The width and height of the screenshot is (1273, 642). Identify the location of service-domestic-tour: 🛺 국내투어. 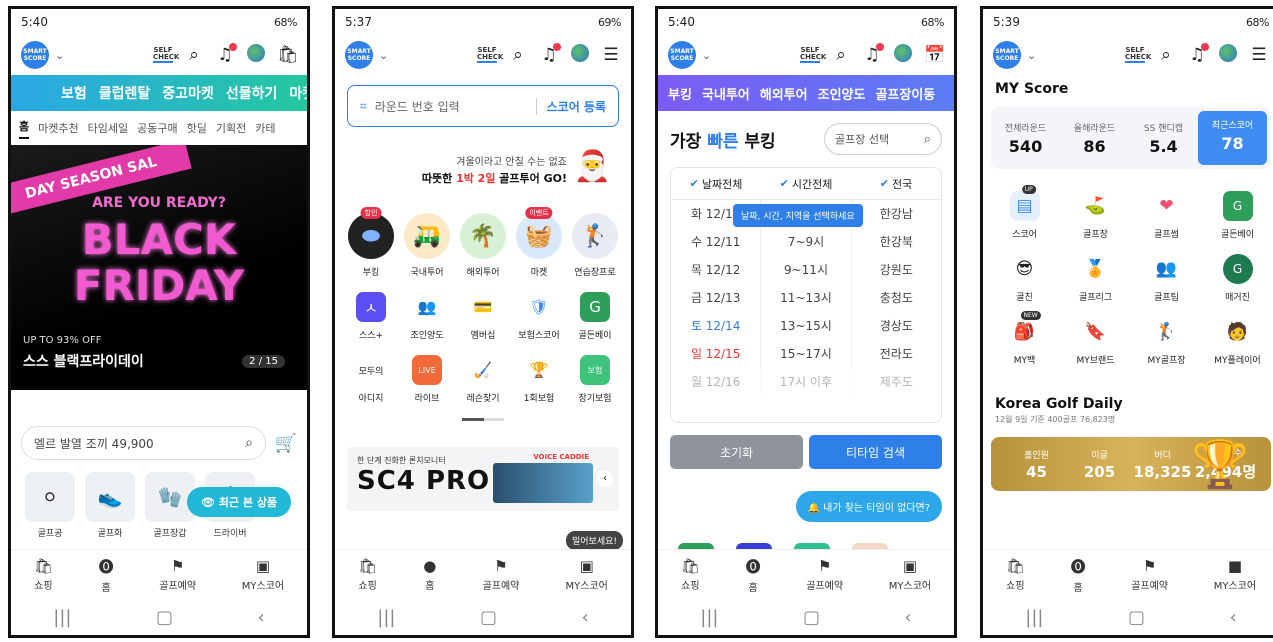
(427, 245).